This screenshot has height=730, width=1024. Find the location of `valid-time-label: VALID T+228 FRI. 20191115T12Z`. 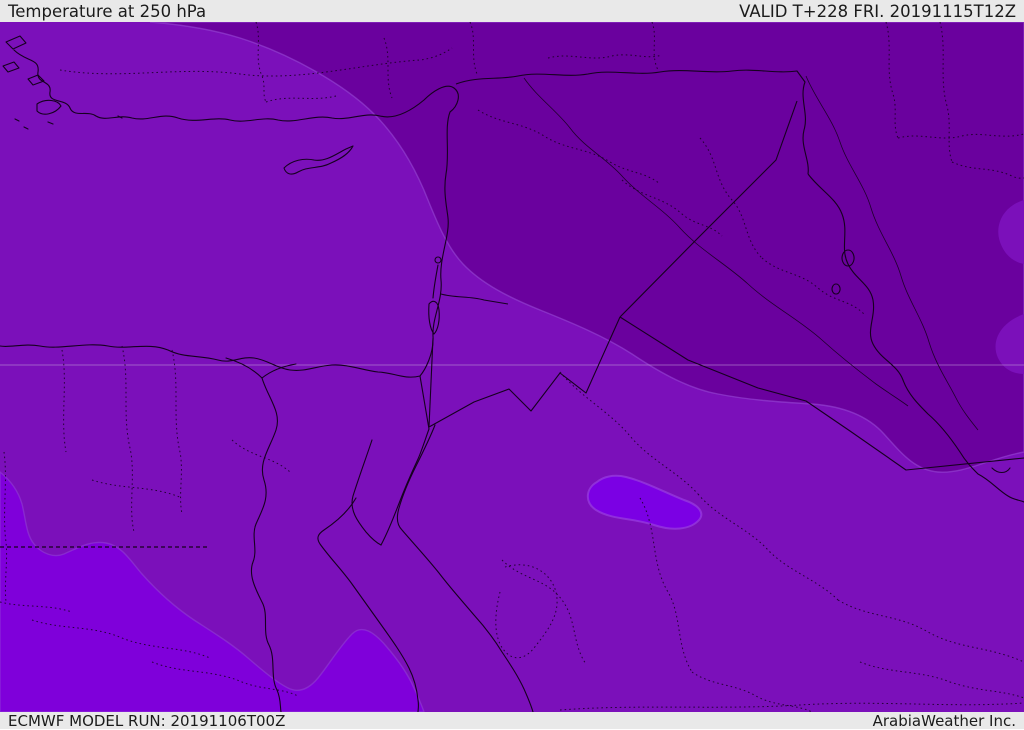

valid-time-label: VALID T+228 FRI. 20191115T12Z is located at coordinates (877, 11).